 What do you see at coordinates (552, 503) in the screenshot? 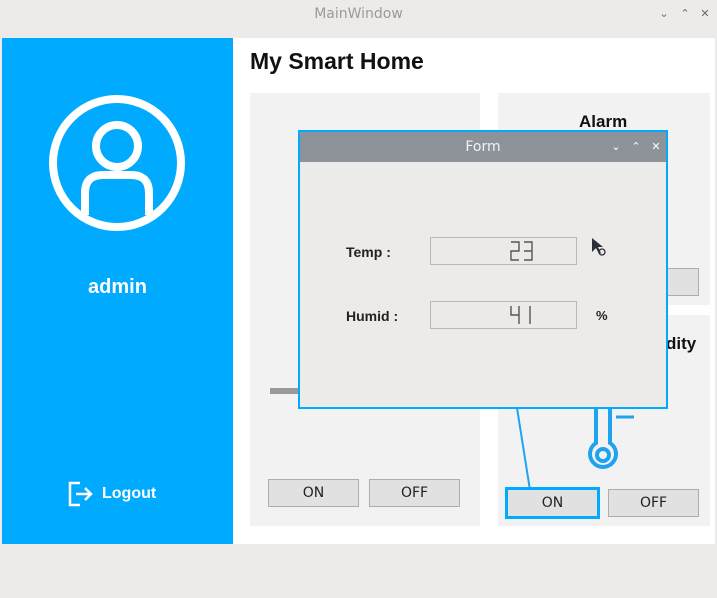
I see `humidity-on-button: ON` at bounding box center [552, 503].